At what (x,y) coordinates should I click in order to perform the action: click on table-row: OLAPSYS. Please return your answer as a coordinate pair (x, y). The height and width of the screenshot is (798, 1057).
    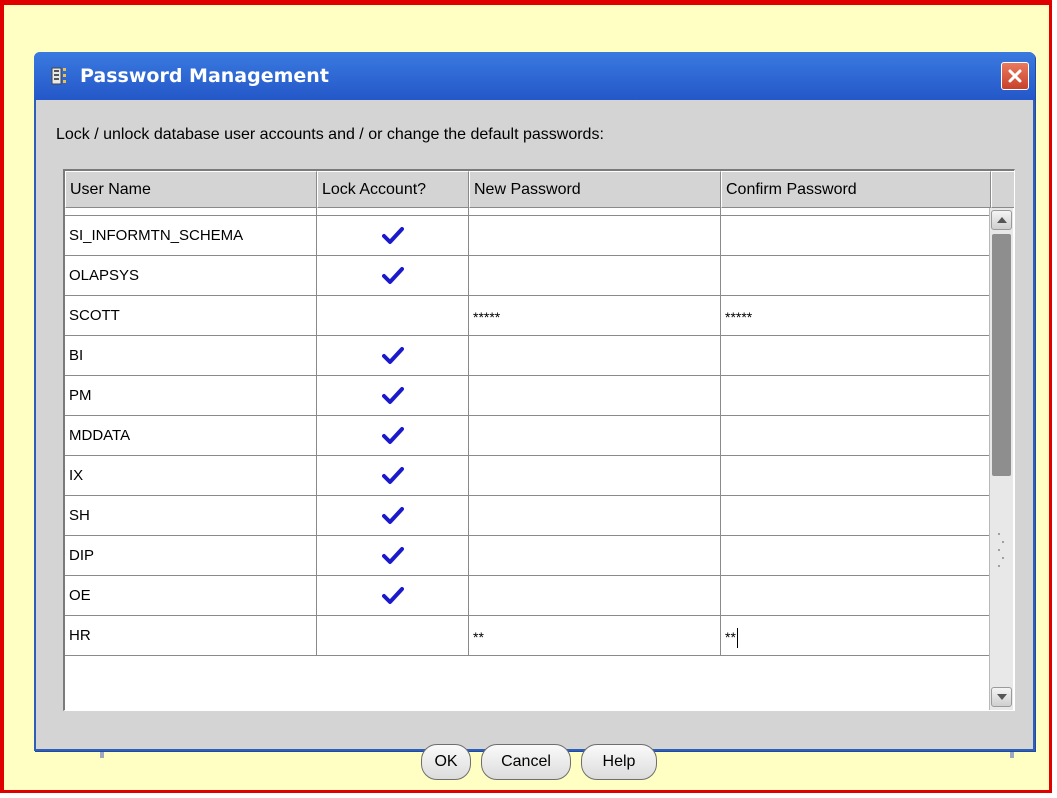
    Looking at the image, I should click on (528, 276).